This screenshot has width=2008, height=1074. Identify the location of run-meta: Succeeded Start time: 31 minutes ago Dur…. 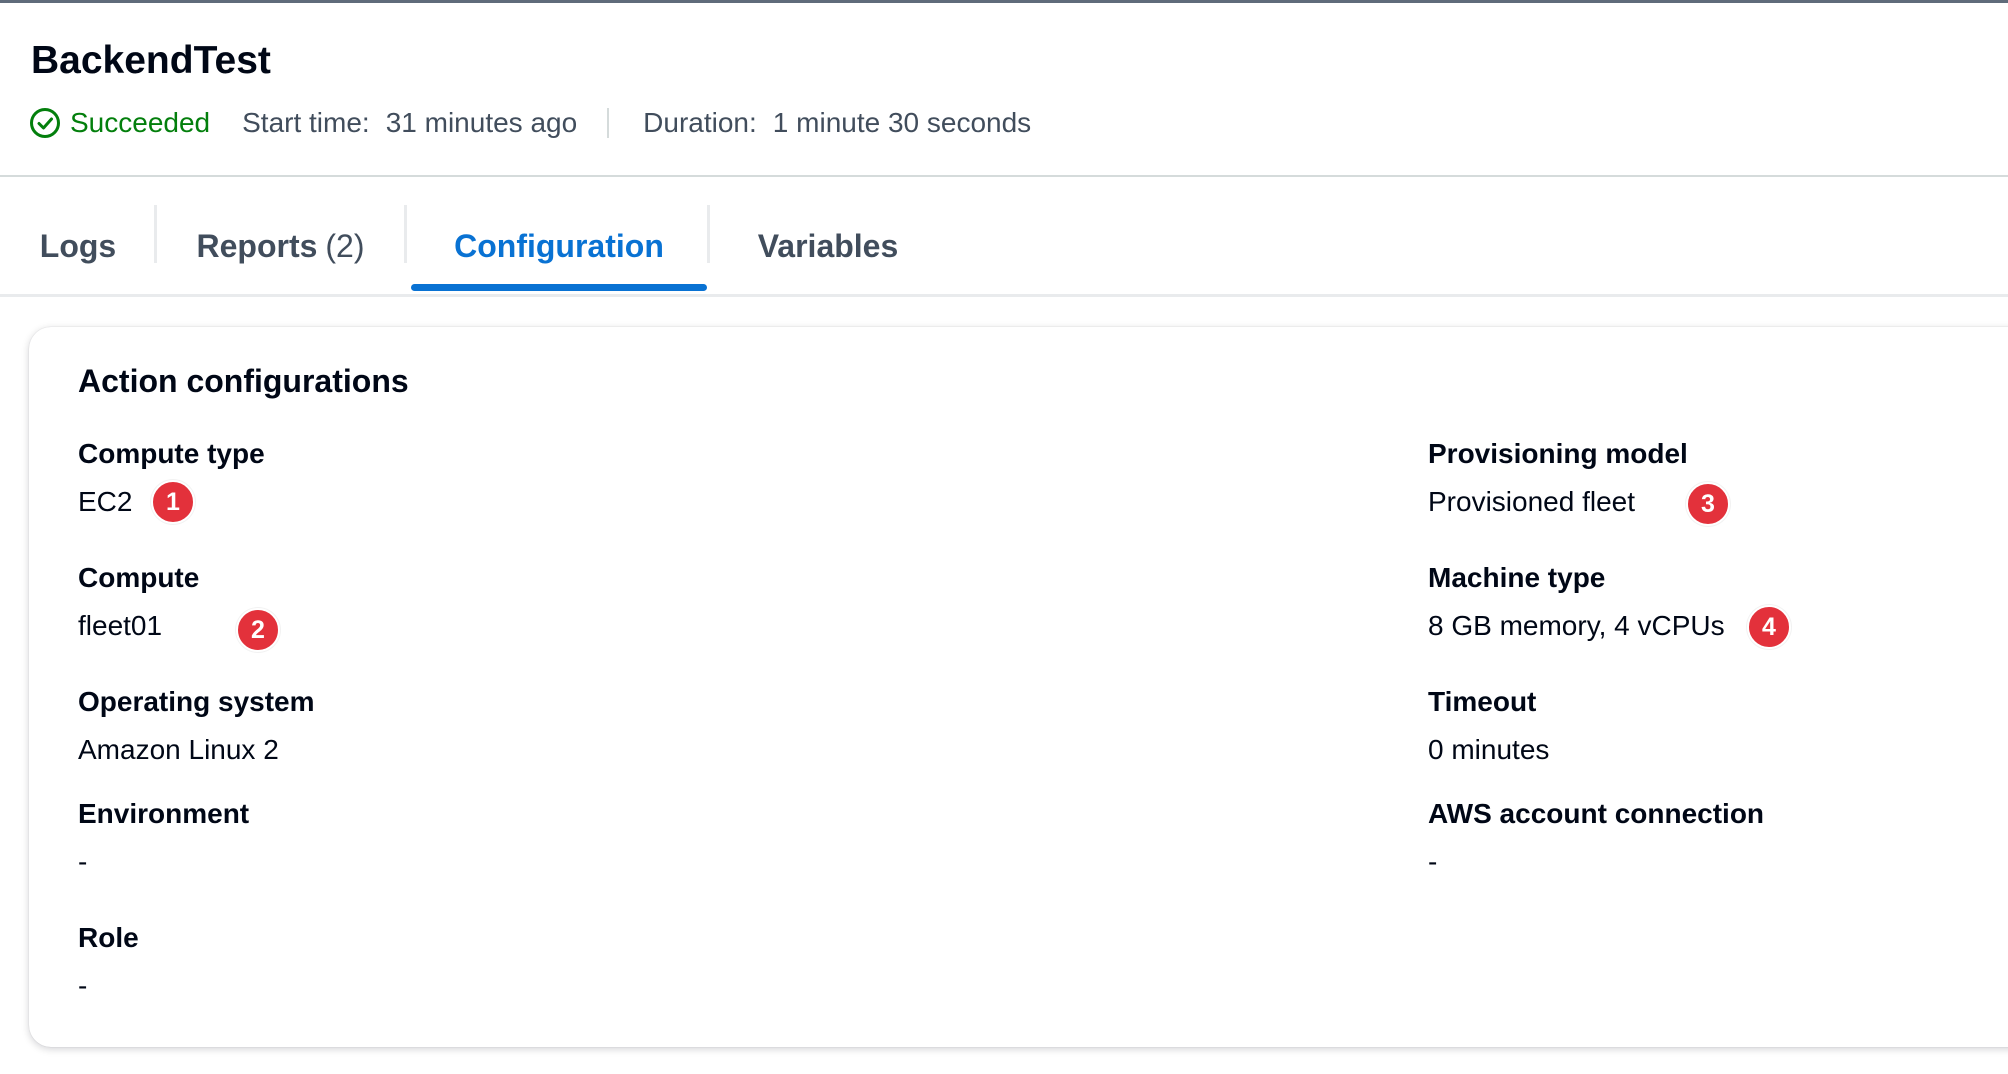
(530, 123).